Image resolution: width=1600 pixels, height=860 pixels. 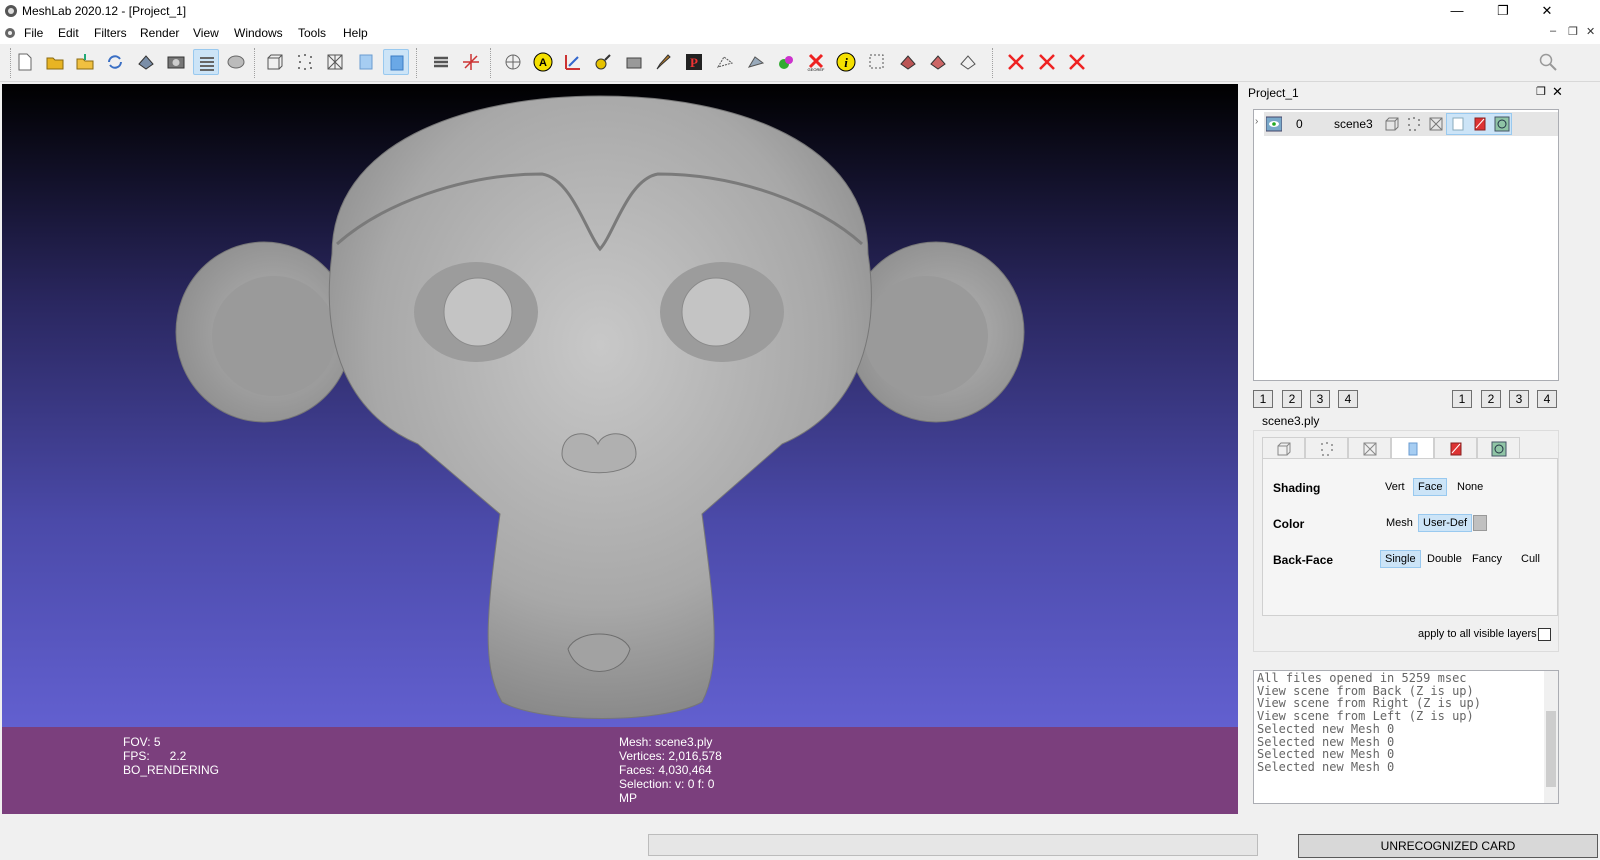 What do you see at coordinates (1491, 399) in the screenshot?
I see `right-view-2-button: 2` at bounding box center [1491, 399].